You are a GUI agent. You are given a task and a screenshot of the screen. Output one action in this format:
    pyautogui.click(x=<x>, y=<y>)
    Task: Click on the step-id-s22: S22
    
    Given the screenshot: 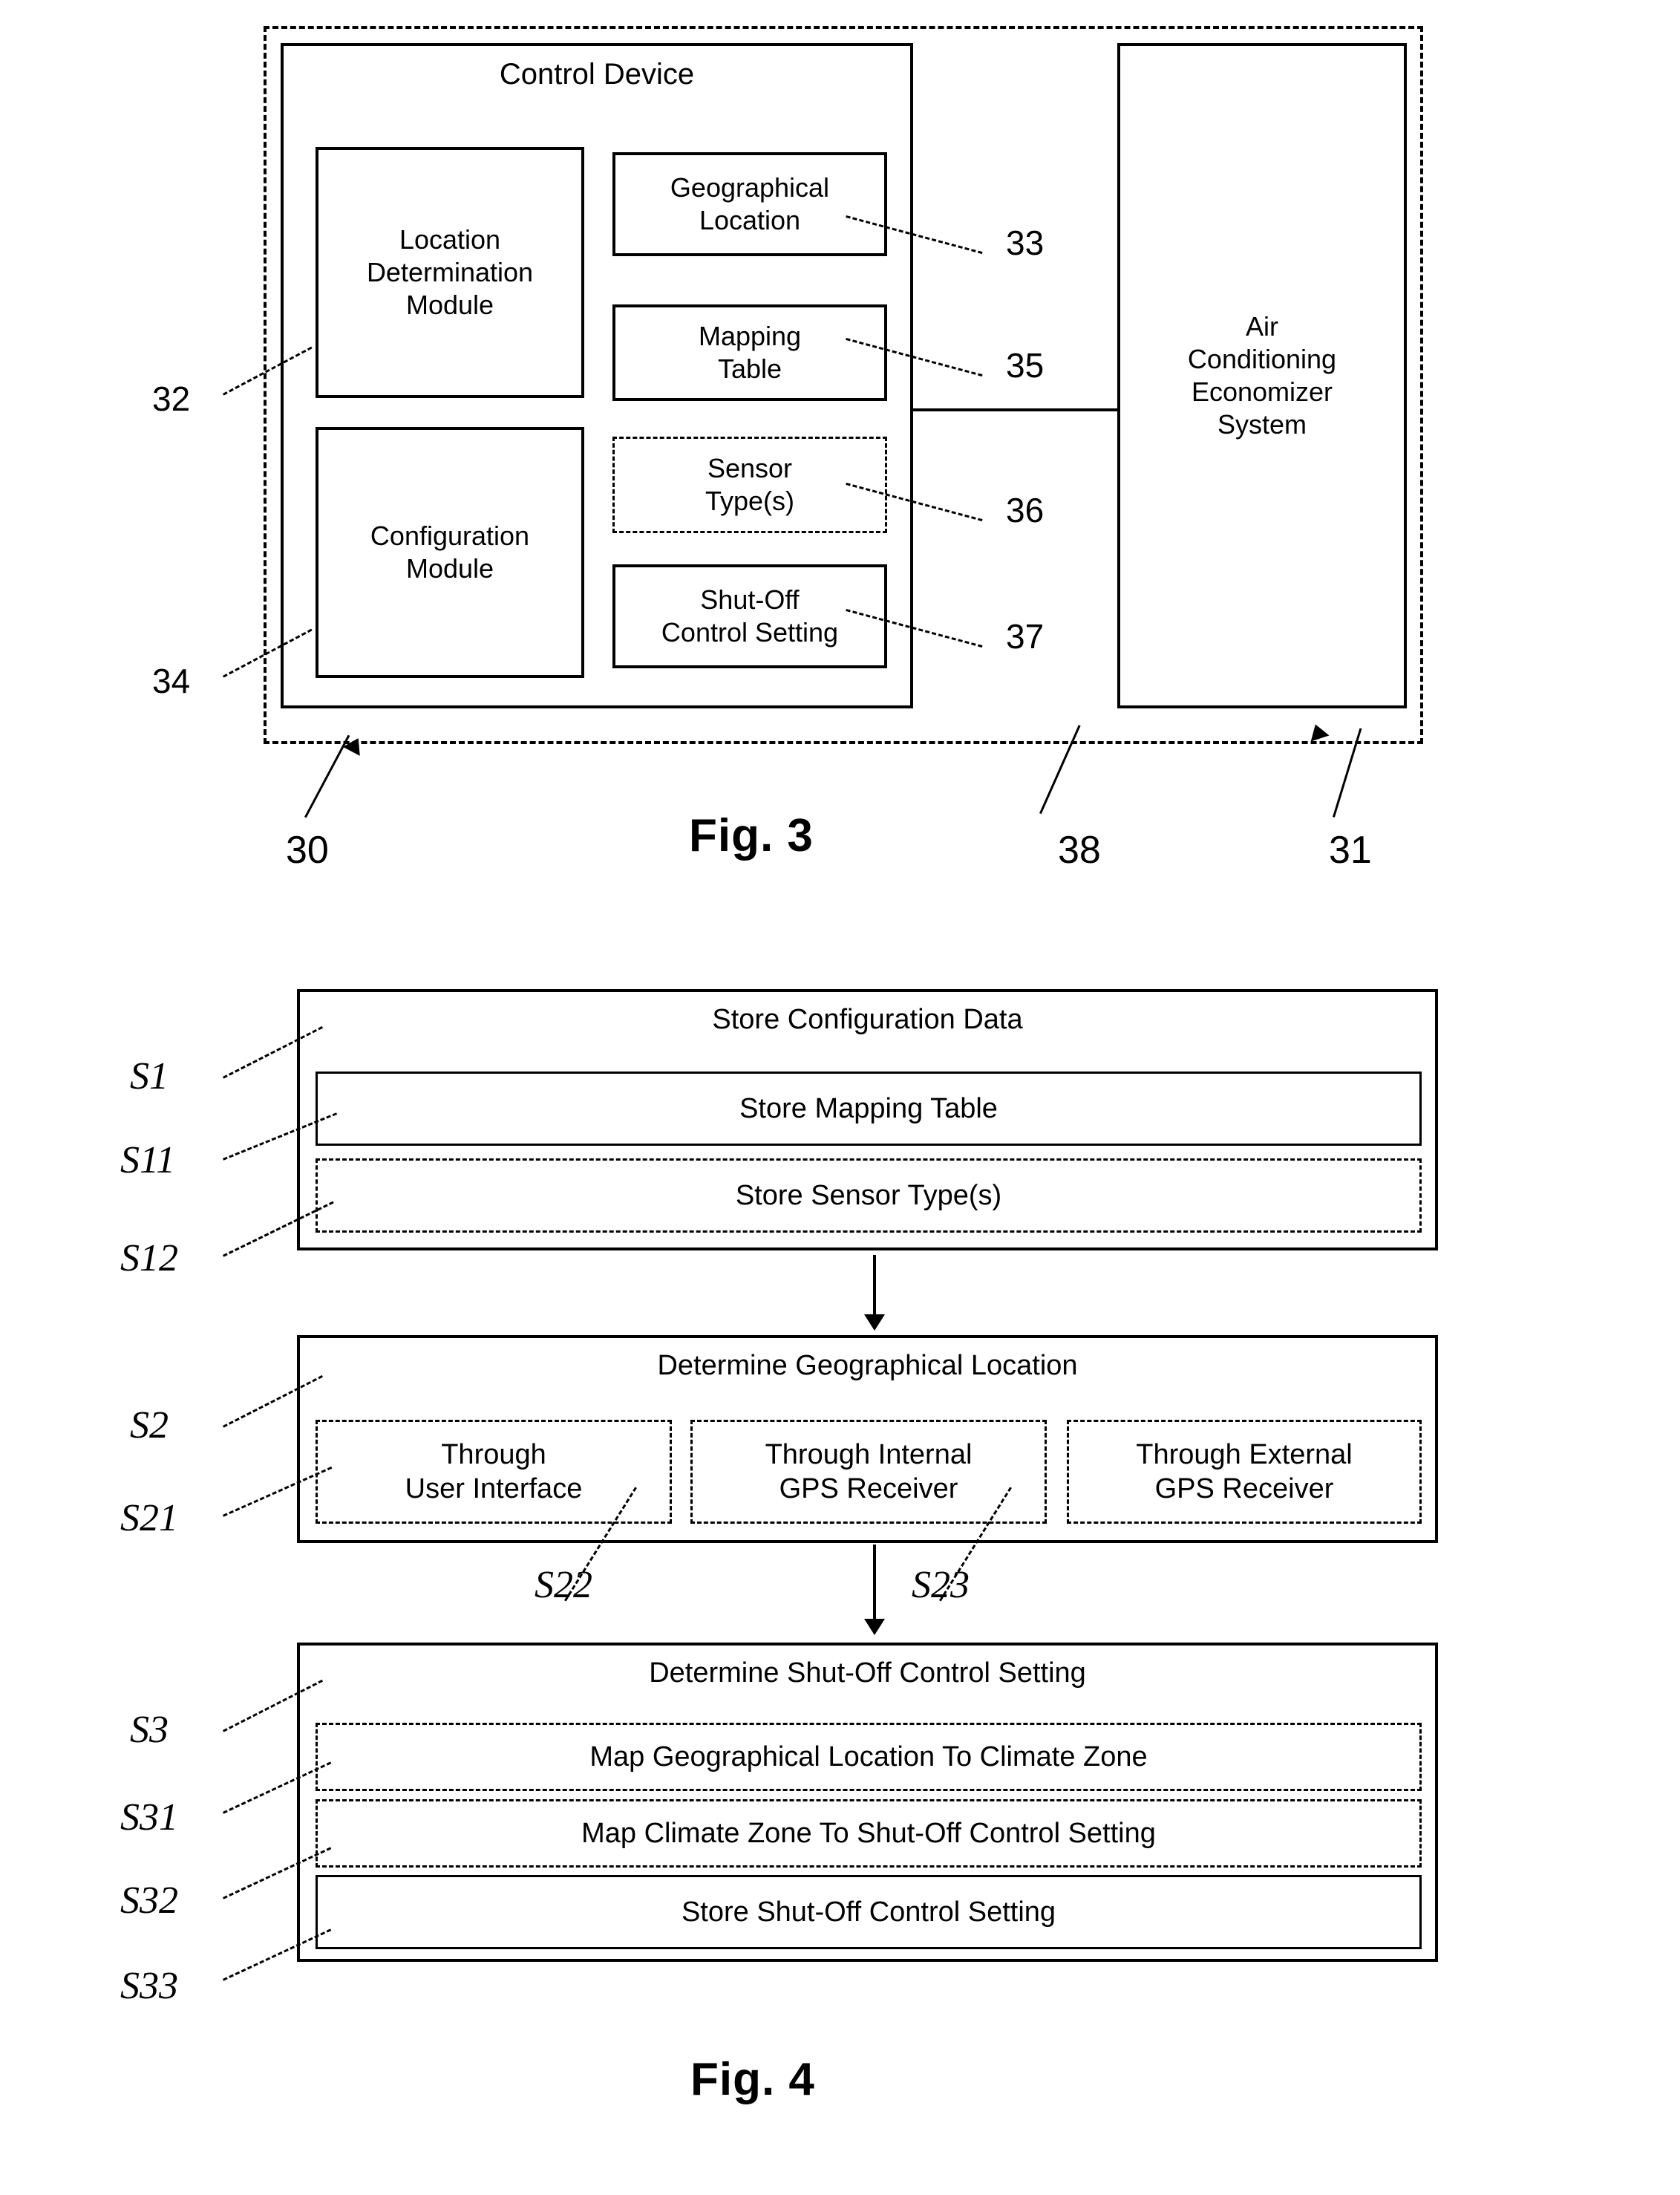 What is the action you would take?
    pyautogui.click(x=564, y=1585)
    